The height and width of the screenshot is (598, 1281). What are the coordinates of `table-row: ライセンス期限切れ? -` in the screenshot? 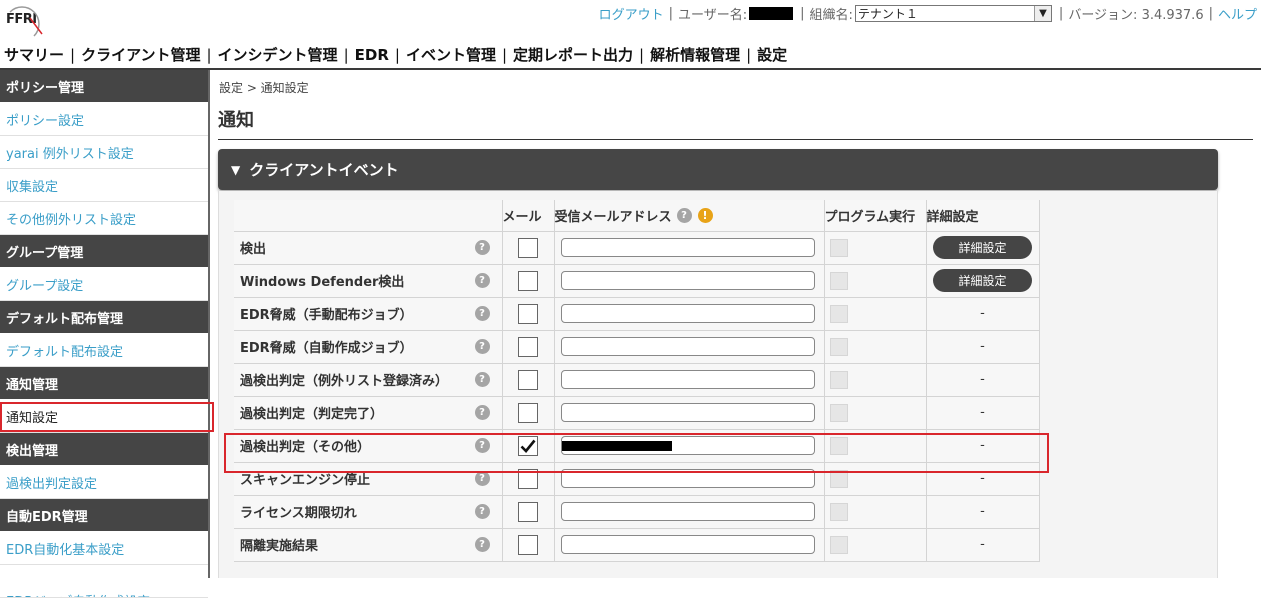 It's located at (637, 512).